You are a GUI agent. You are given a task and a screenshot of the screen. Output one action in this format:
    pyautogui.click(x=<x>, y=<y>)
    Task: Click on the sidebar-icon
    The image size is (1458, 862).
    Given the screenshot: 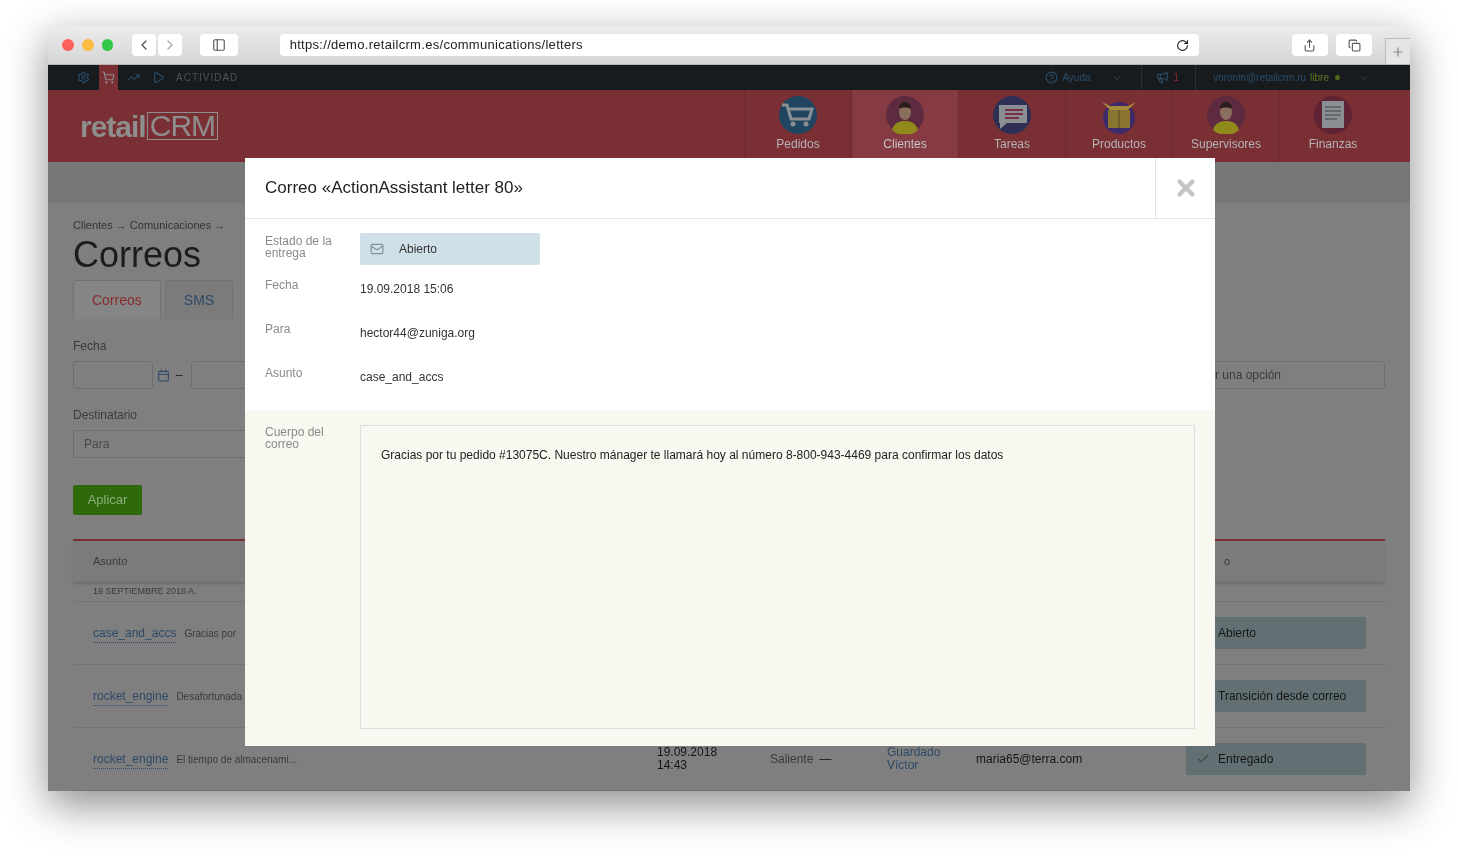 What is the action you would take?
    pyautogui.click(x=219, y=45)
    